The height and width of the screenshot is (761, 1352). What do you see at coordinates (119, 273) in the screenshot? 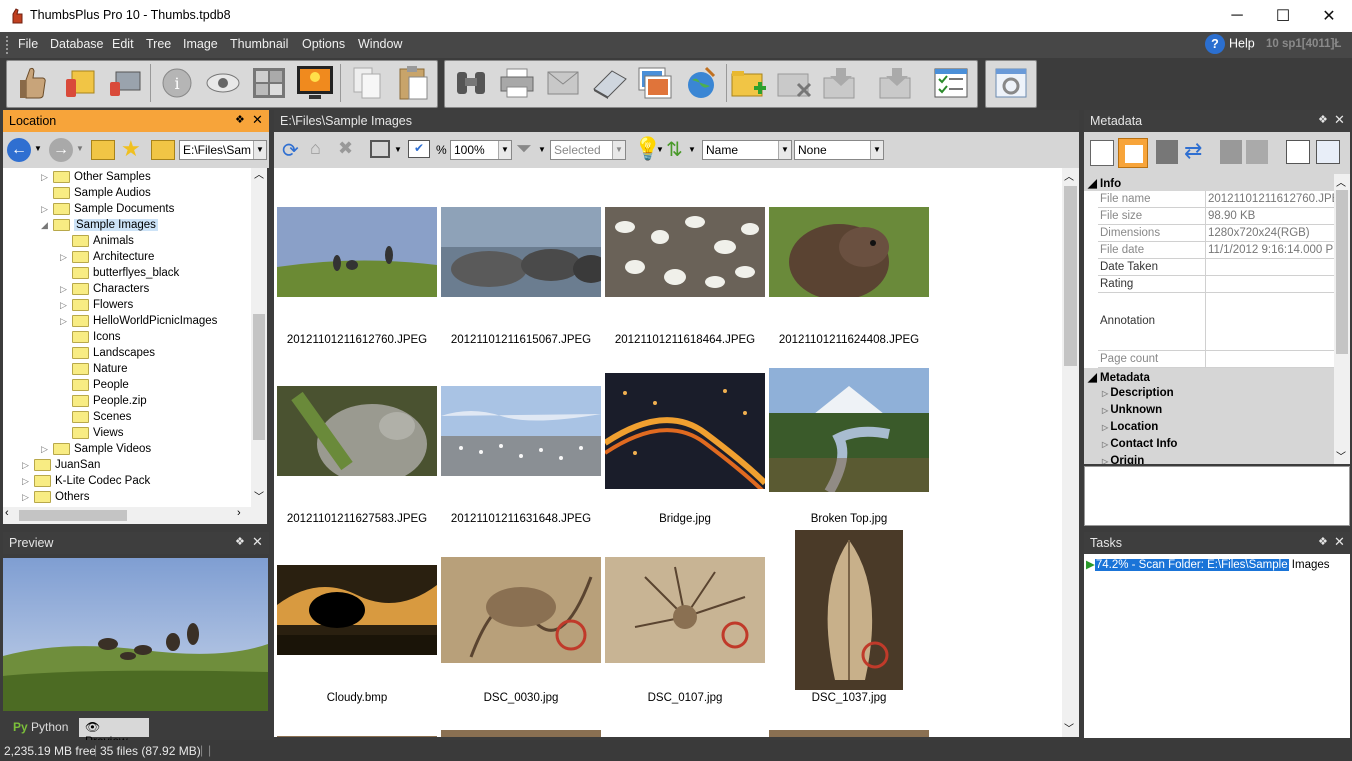
I see `tree-node: butterflyes_black` at bounding box center [119, 273].